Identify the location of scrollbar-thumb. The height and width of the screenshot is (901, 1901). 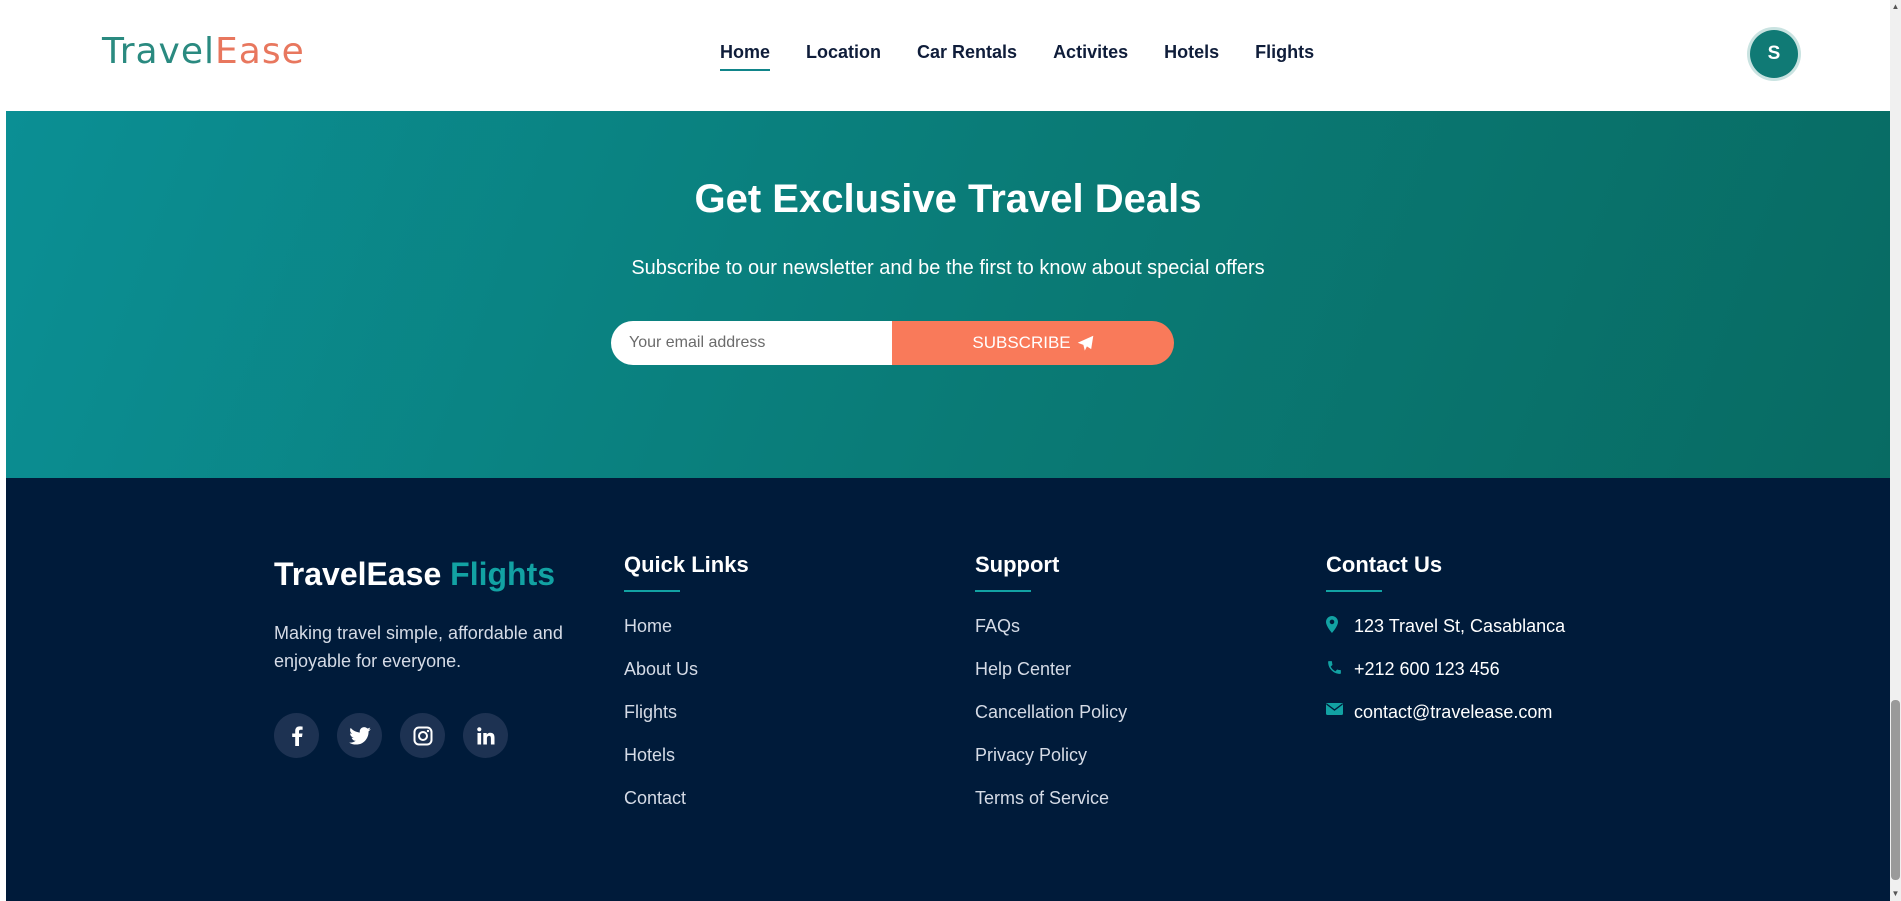
(1895, 790).